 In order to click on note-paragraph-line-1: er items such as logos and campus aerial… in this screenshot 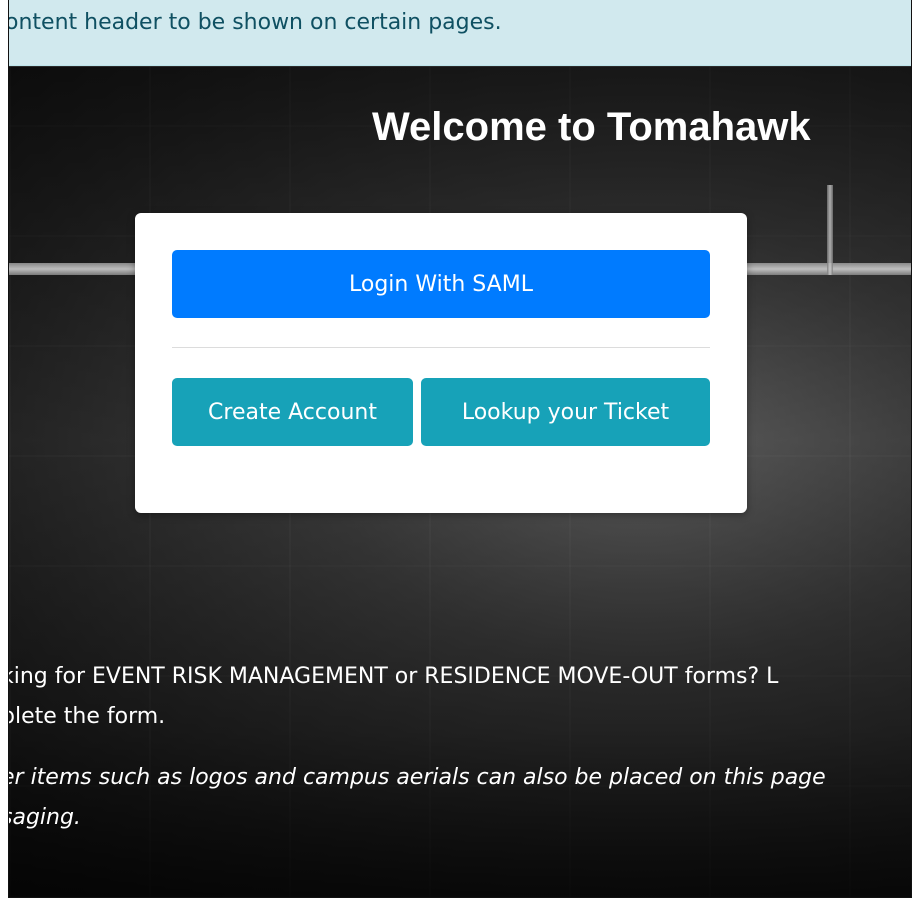, I will do `click(417, 777)`.